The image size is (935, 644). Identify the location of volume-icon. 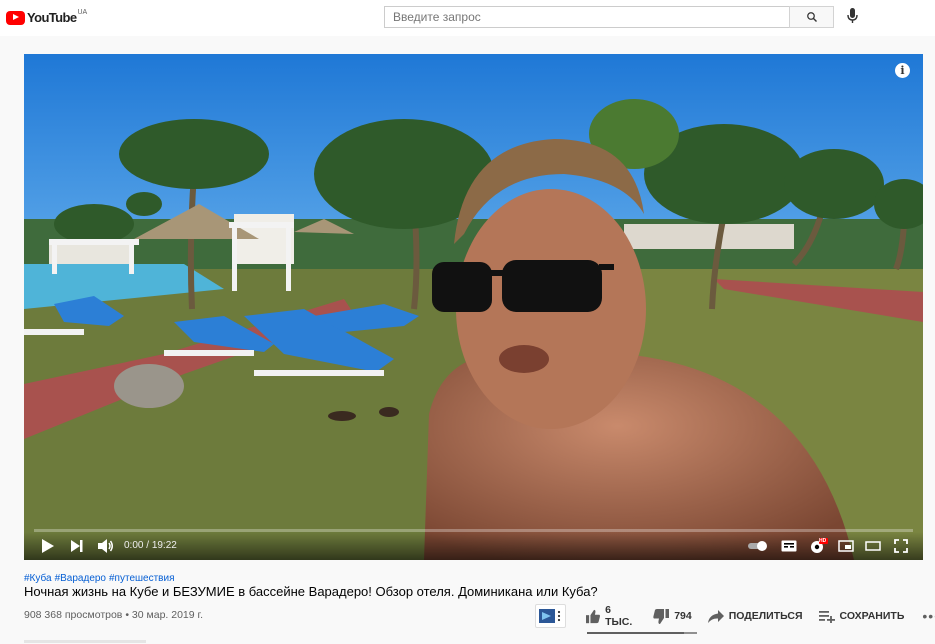
(105, 546).